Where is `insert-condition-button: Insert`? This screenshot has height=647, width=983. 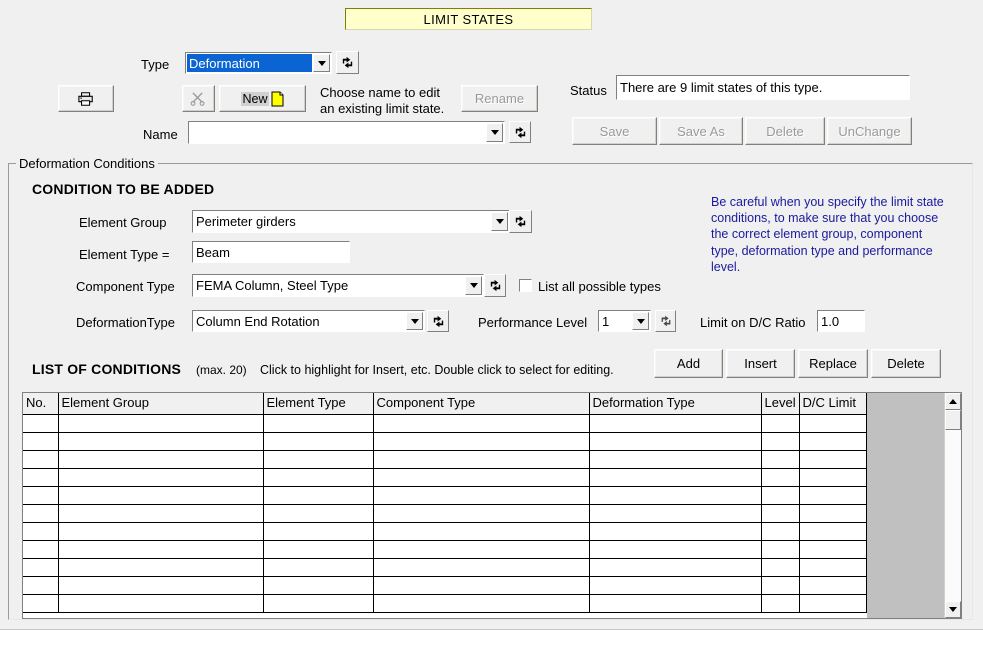
insert-condition-button: Insert is located at coordinates (760, 363).